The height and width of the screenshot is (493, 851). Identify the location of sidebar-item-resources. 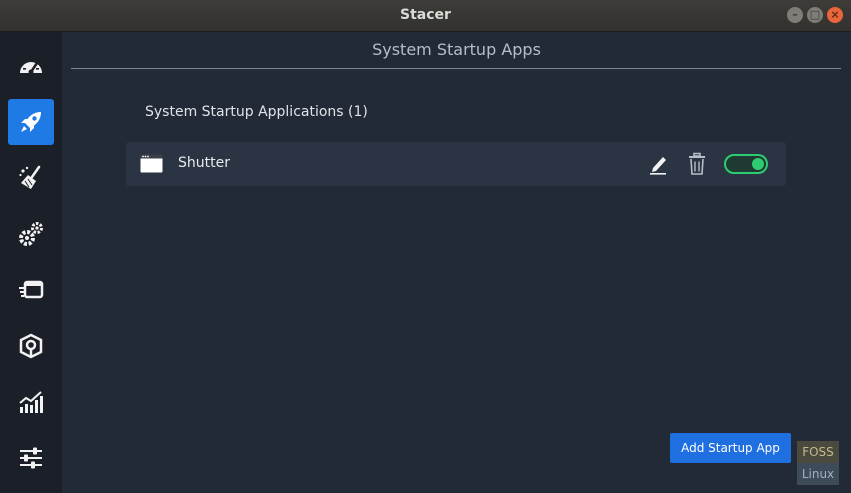
(31, 402).